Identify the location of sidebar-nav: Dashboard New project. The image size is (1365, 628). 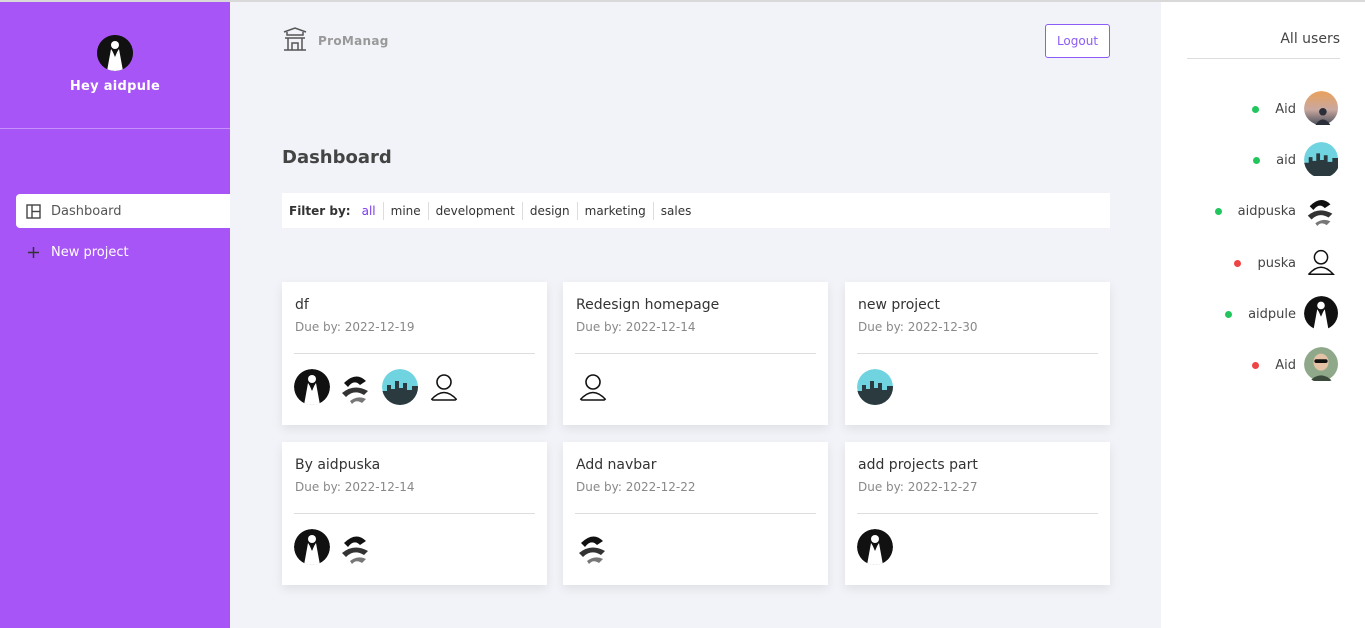
(123, 235).